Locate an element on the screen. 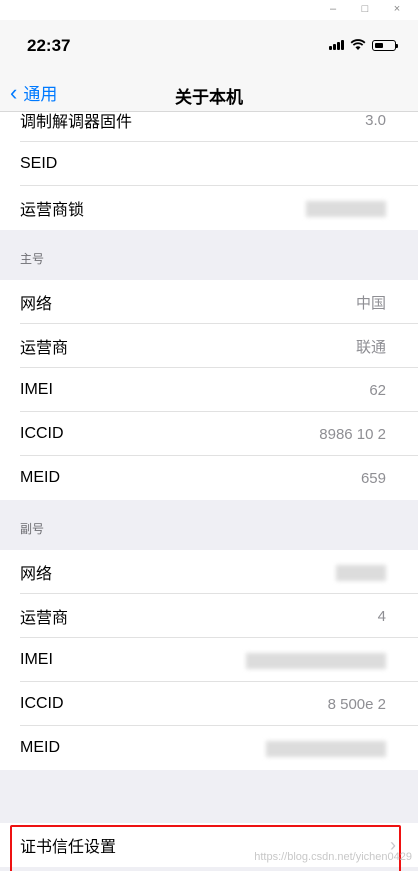 Image resolution: width=418 pixels, height=871 pixels. list-item-iccid: ICCID 8986 10 2 is located at coordinates (209, 434).